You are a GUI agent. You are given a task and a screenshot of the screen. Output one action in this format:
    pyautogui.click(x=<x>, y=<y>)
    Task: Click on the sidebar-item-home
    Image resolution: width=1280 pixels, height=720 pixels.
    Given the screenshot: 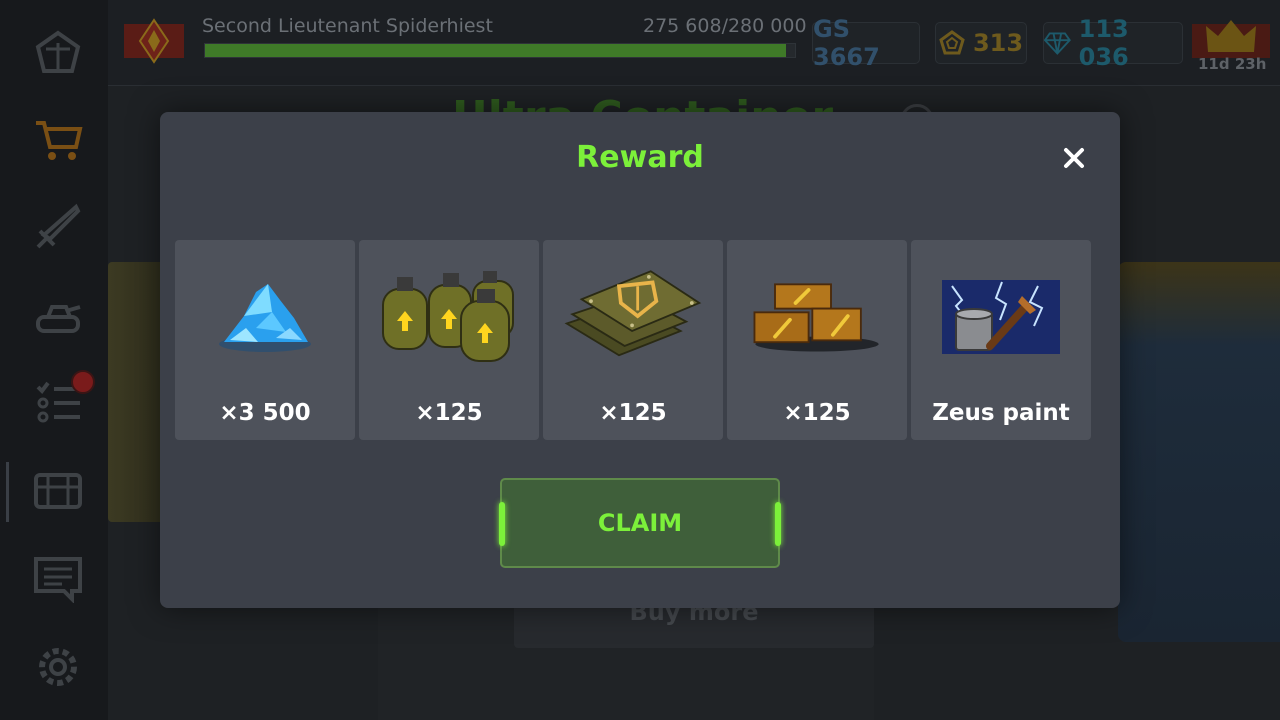 What is the action you would take?
    pyautogui.click(x=58, y=53)
    